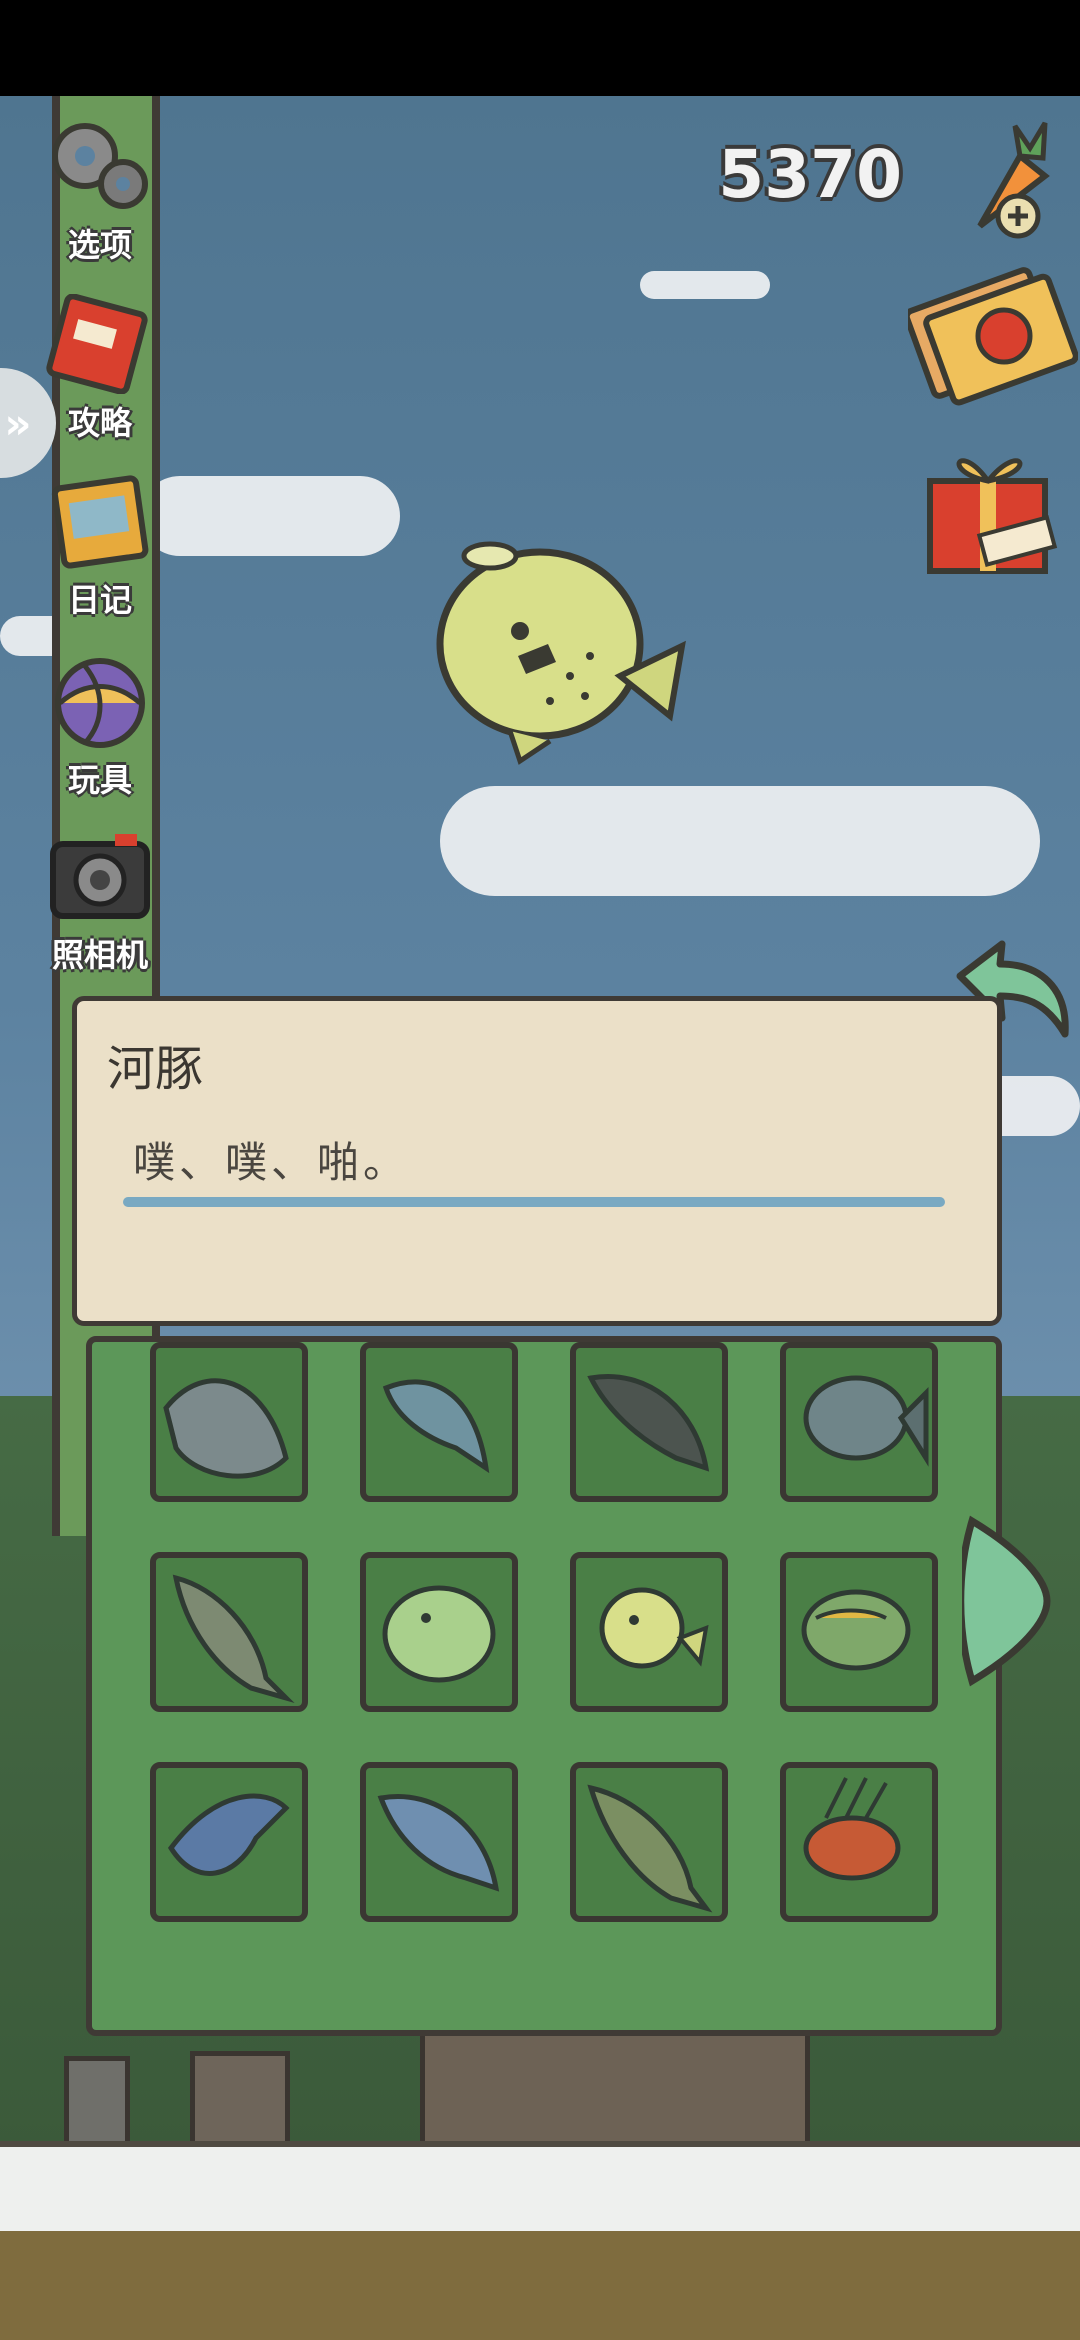 This screenshot has width=1080, height=2340. Describe the element at coordinates (99, 955) in the screenshot. I see `menu-label-camera: 照相机` at that location.